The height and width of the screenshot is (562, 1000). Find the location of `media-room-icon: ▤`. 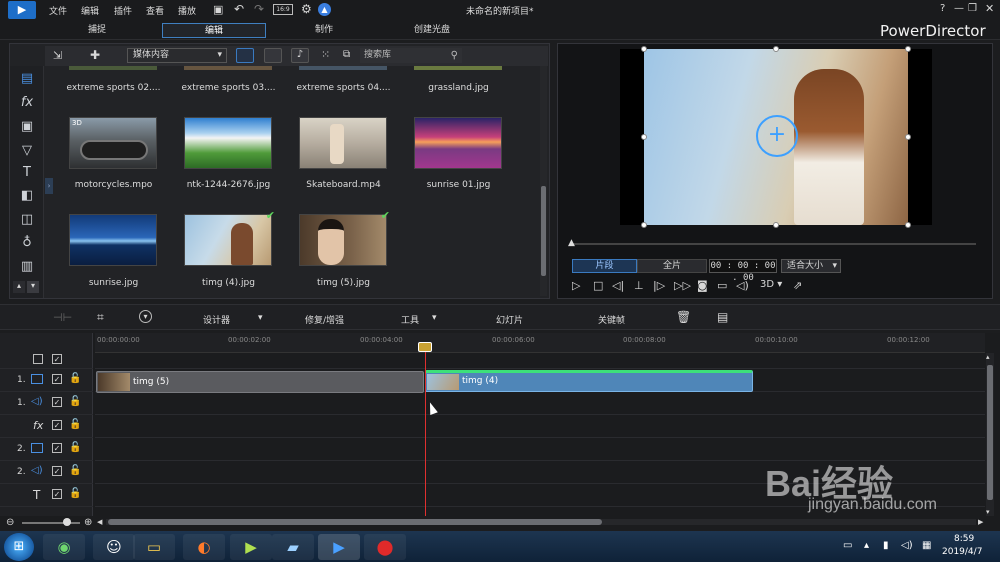

media-room-icon: ▤ is located at coordinates (27, 79).